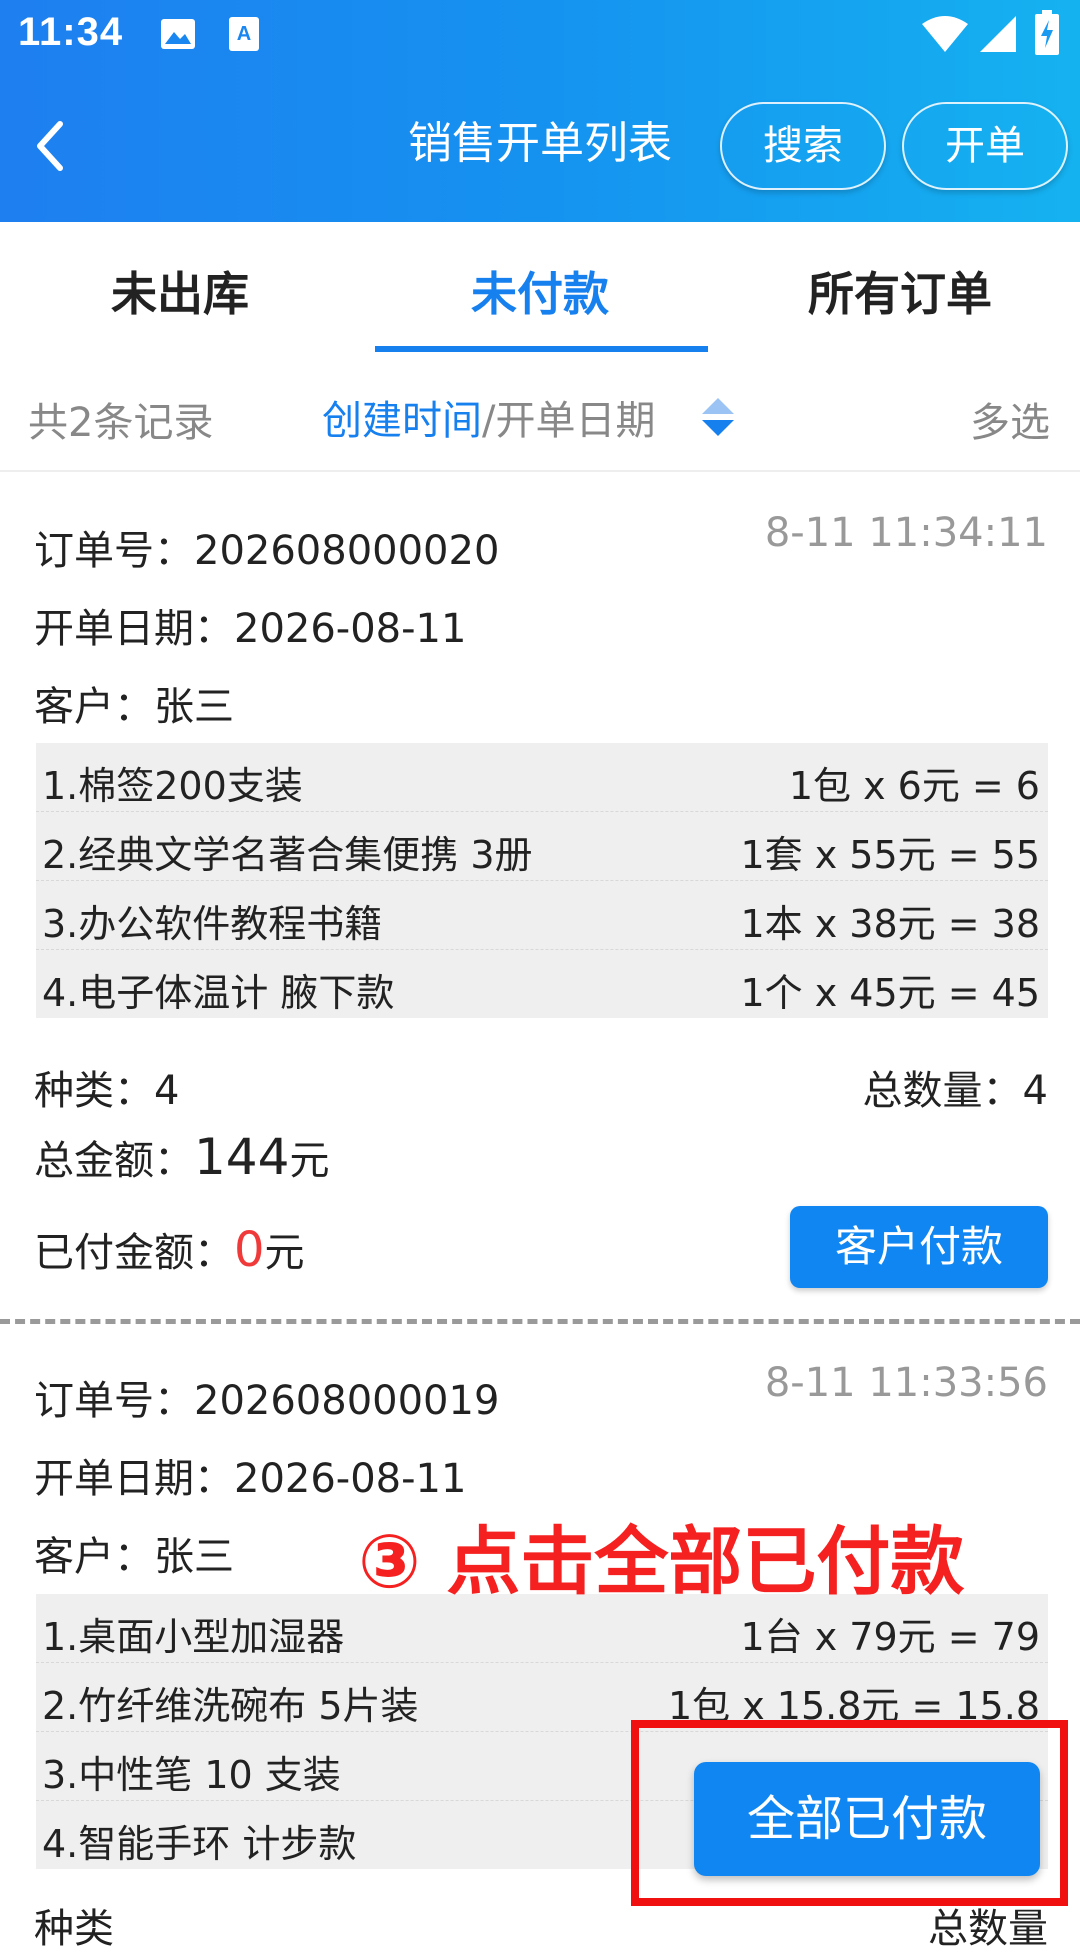 The height and width of the screenshot is (1954, 1080). I want to click on page-title: 销售开单列表, so click(540, 143).